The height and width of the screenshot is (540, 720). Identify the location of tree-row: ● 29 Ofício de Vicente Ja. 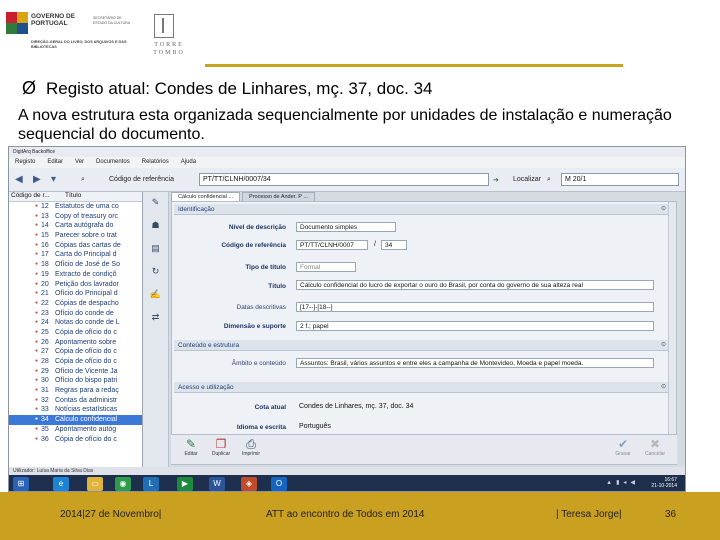
(75, 372).